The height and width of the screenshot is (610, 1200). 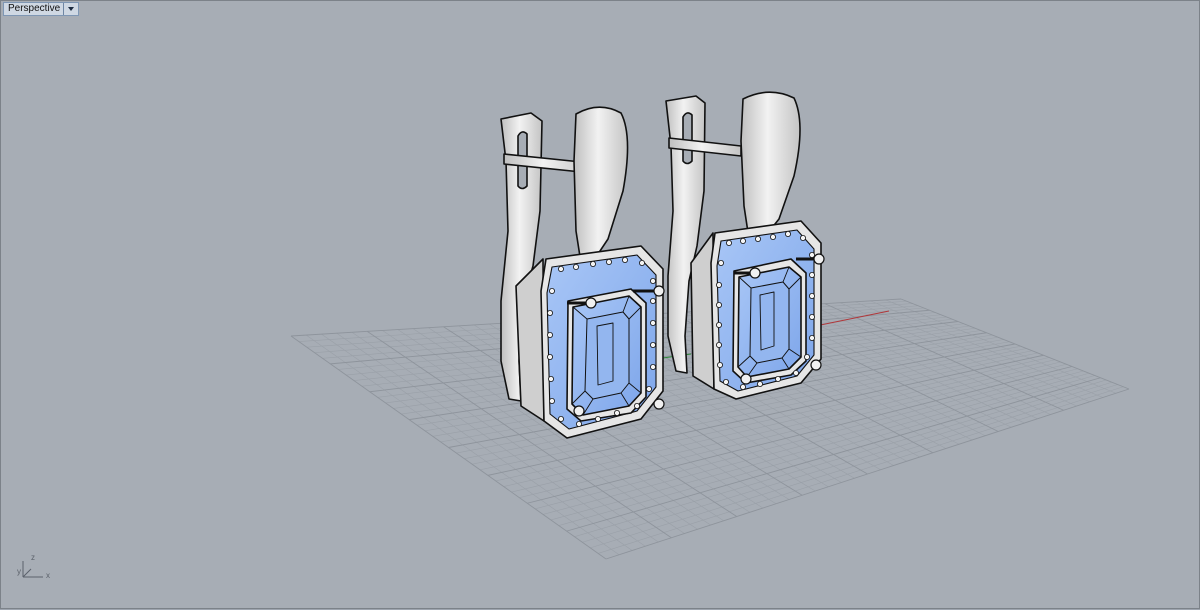 I want to click on world-axes-indicator, so click(x=32, y=569).